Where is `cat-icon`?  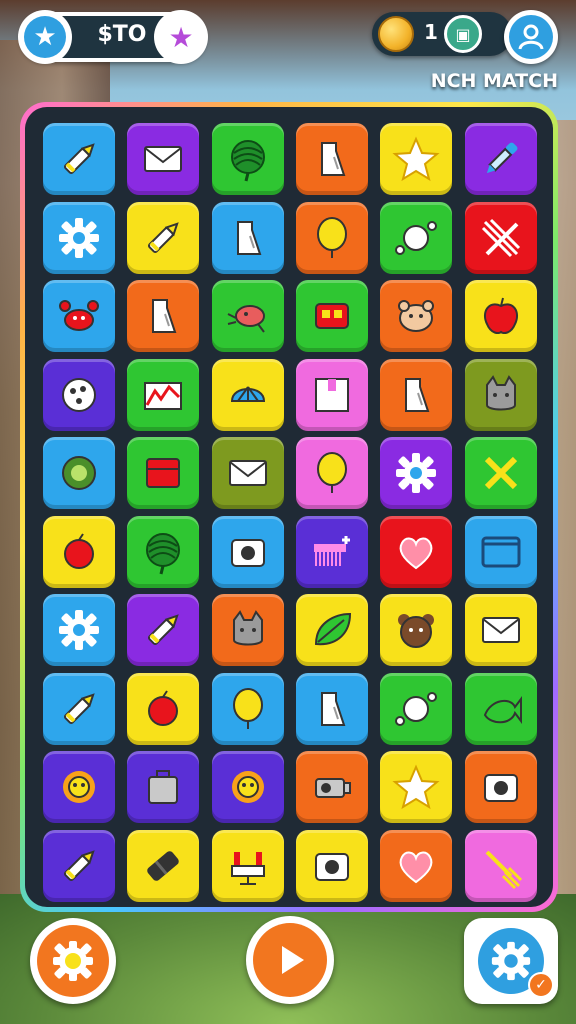
cat-icon is located at coordinates (248, 630).